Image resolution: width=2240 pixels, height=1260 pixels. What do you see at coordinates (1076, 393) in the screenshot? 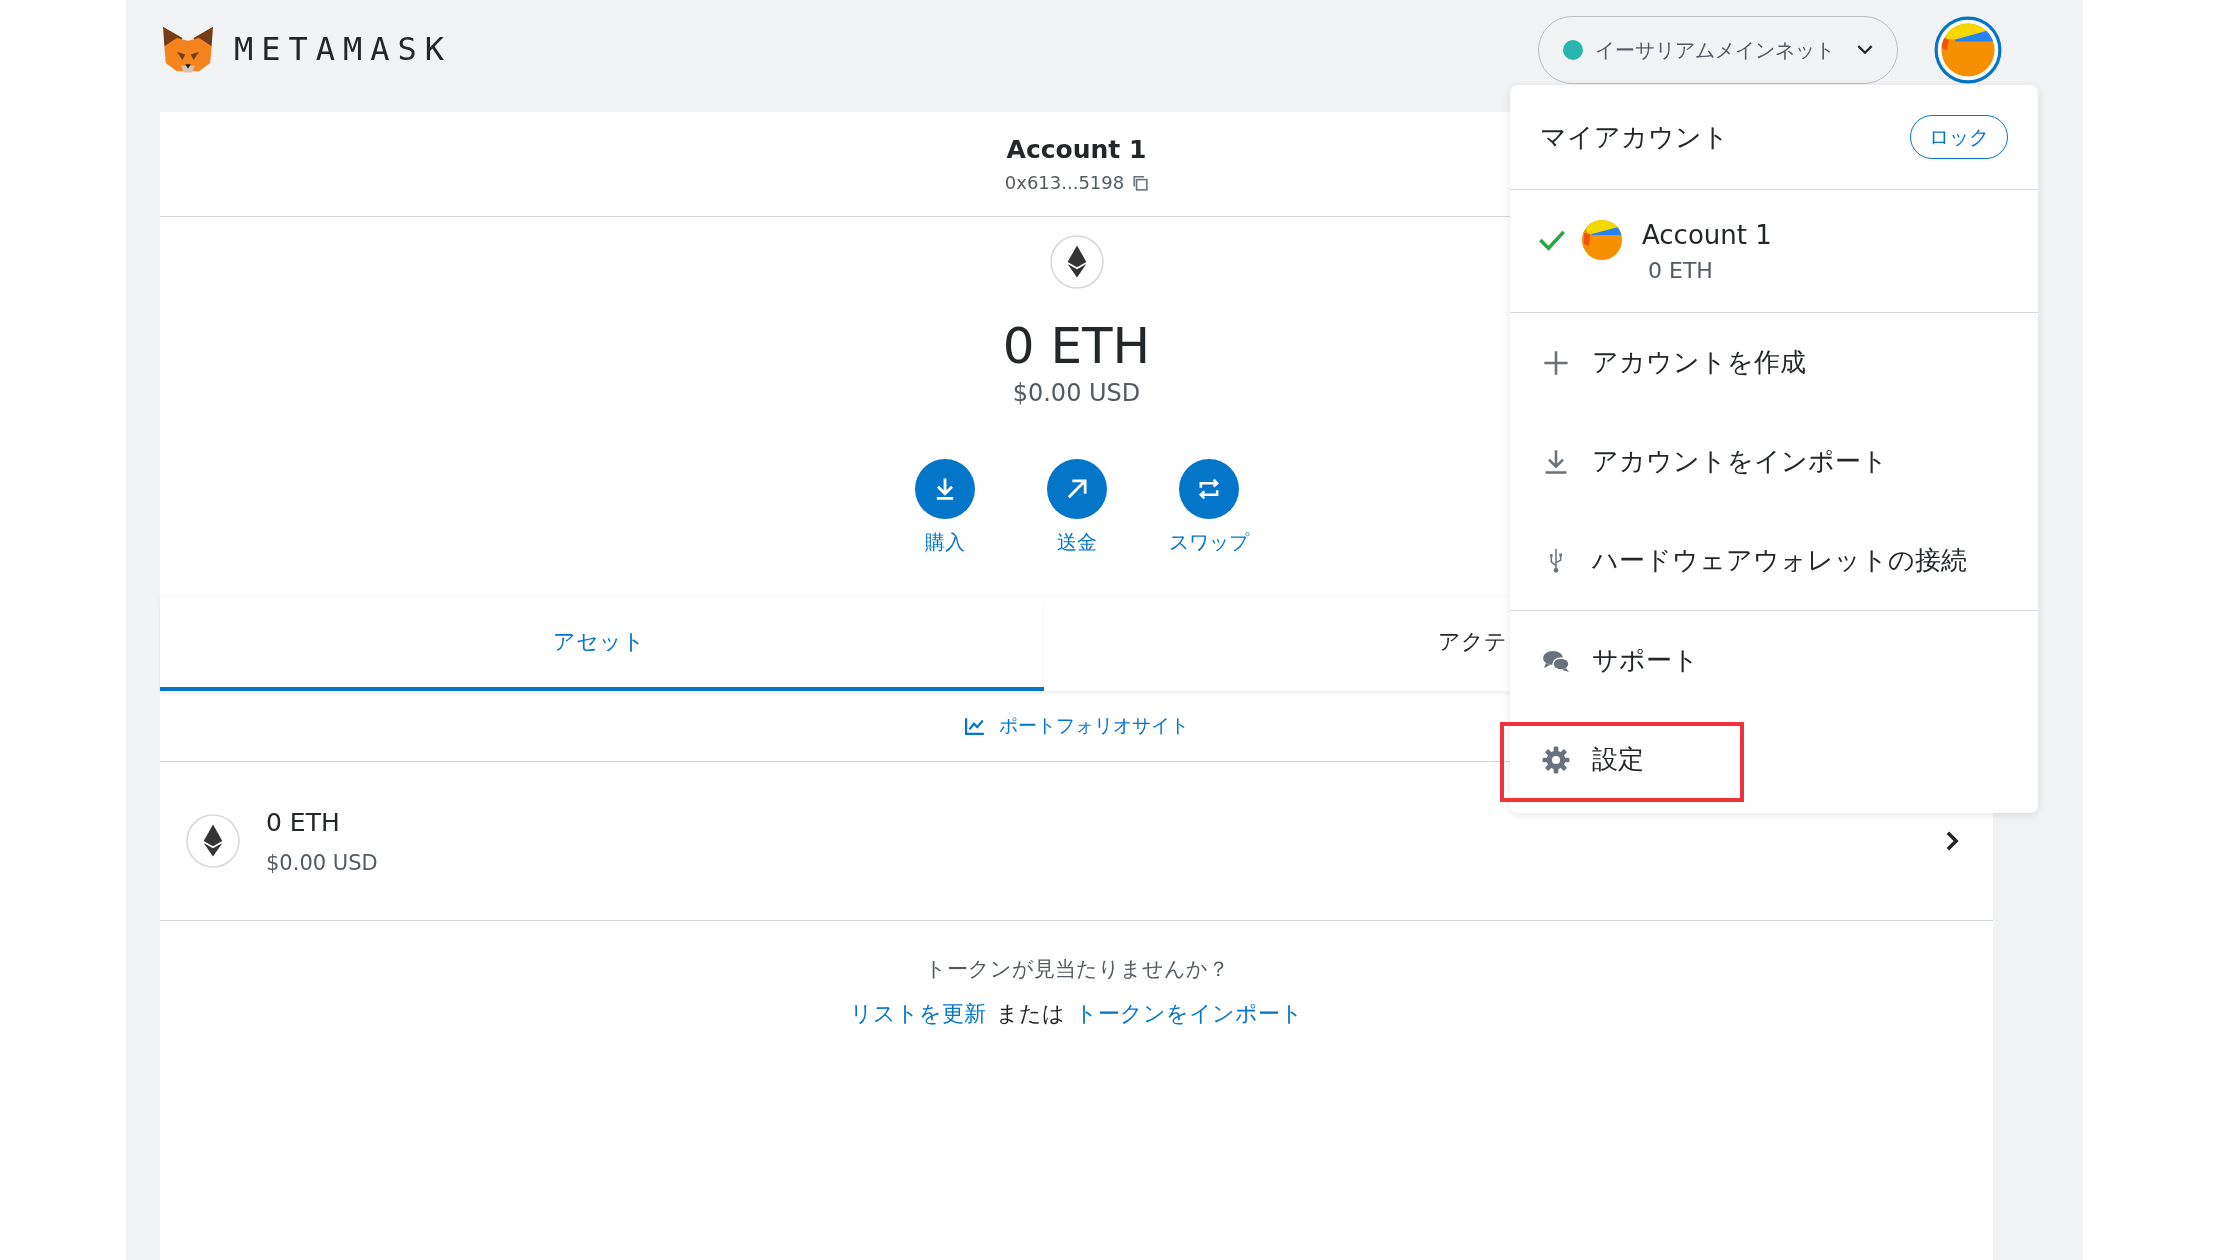
I see `balance-fiat: $0.00 USD` at bounding box center [1076, 393].